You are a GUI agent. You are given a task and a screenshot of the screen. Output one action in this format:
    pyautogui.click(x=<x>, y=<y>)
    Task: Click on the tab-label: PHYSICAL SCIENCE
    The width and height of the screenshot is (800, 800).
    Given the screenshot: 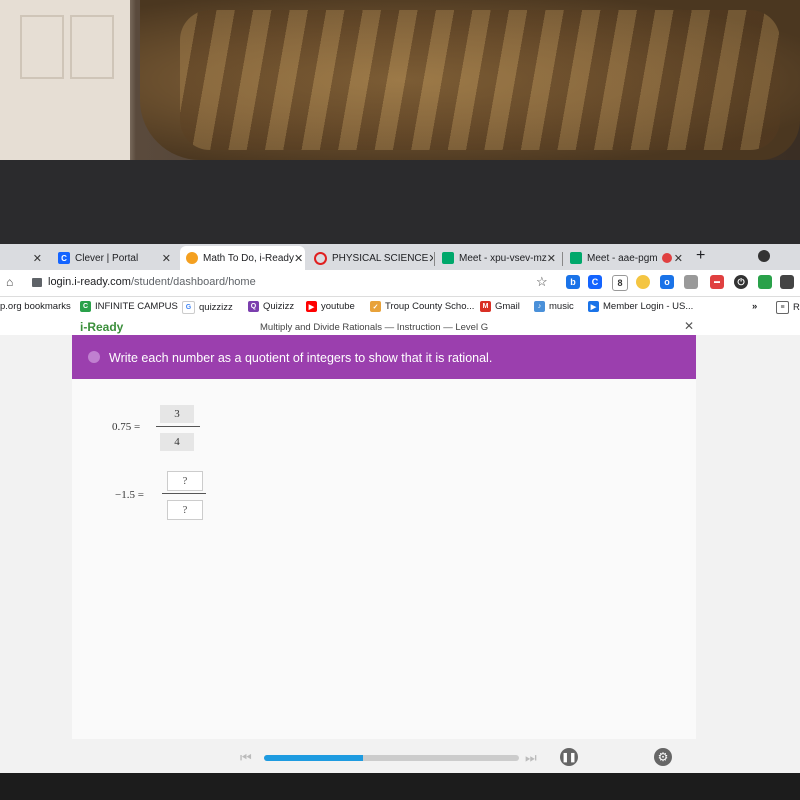 What is the action you would take?
    pyautogui.click(x=380, y=258)
    